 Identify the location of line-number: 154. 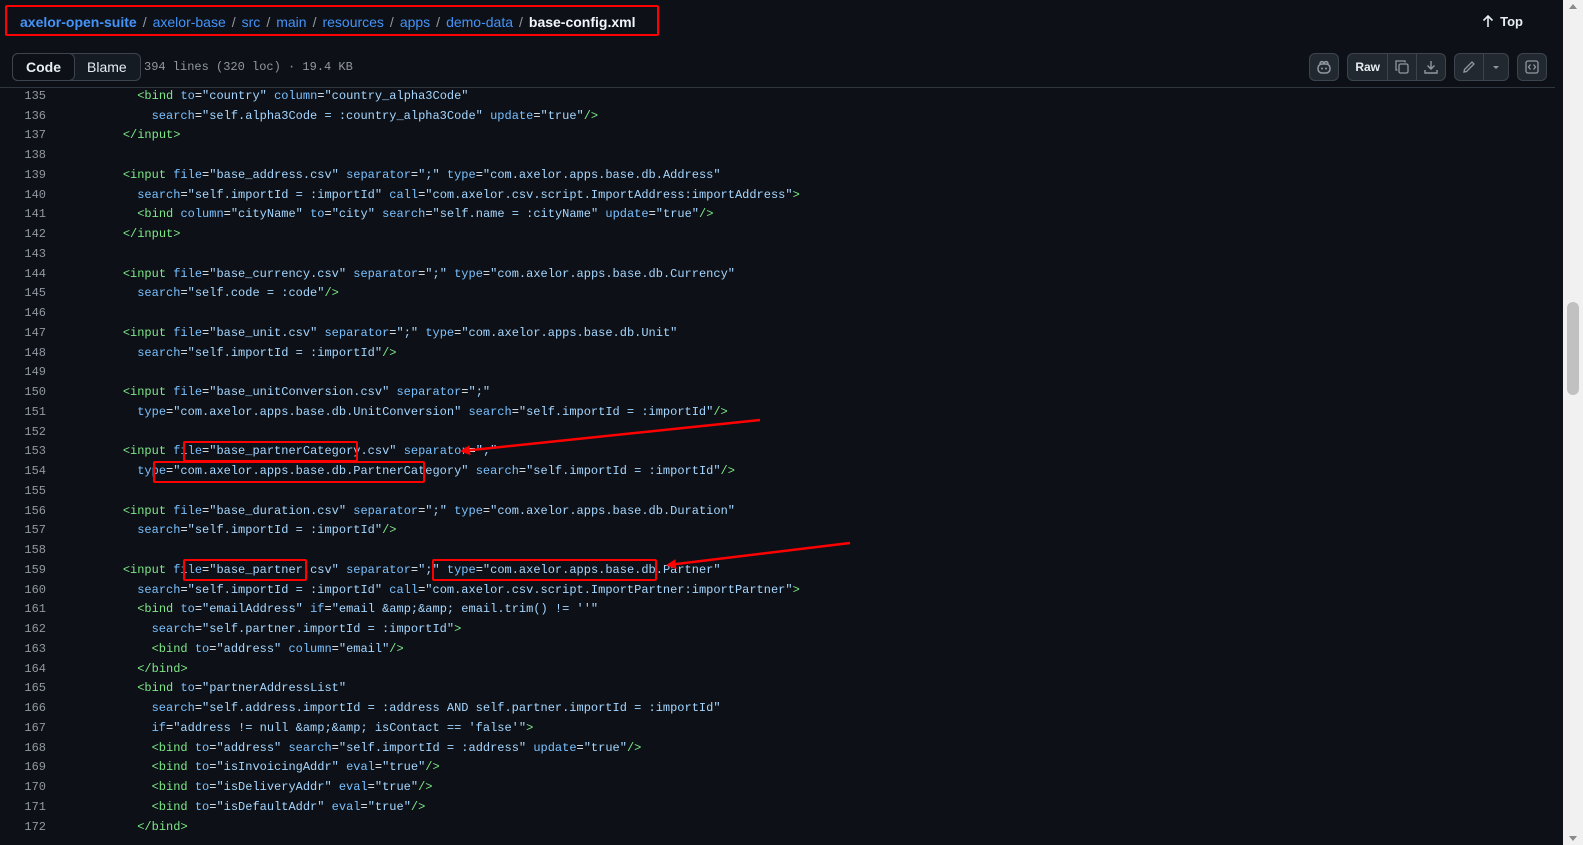
(30, 471).